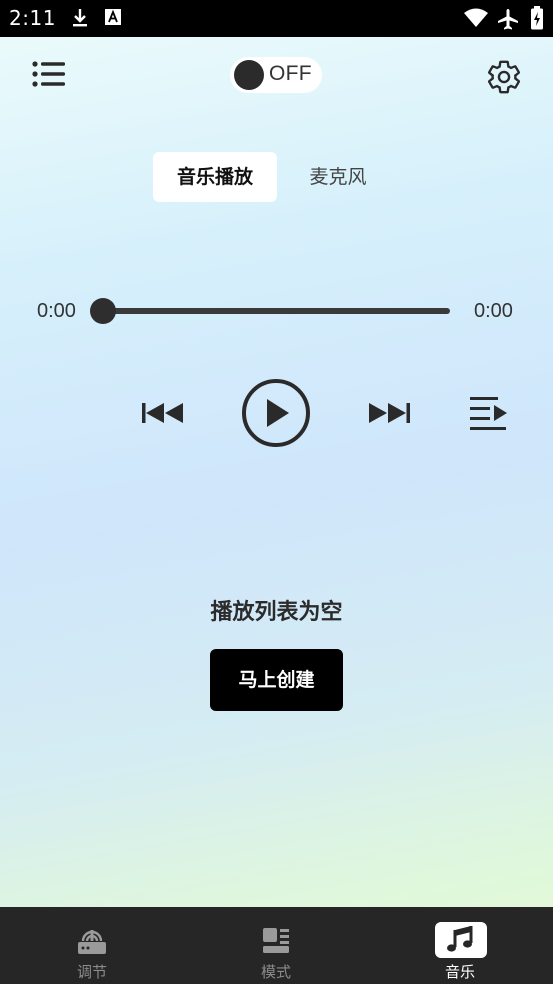 The width and height of the screenshot is (553, 984). What do you see at coordinates (459, 972) in the screenshot?
I see `nav-label-music: 音乐` at bounding box center [459, 972].